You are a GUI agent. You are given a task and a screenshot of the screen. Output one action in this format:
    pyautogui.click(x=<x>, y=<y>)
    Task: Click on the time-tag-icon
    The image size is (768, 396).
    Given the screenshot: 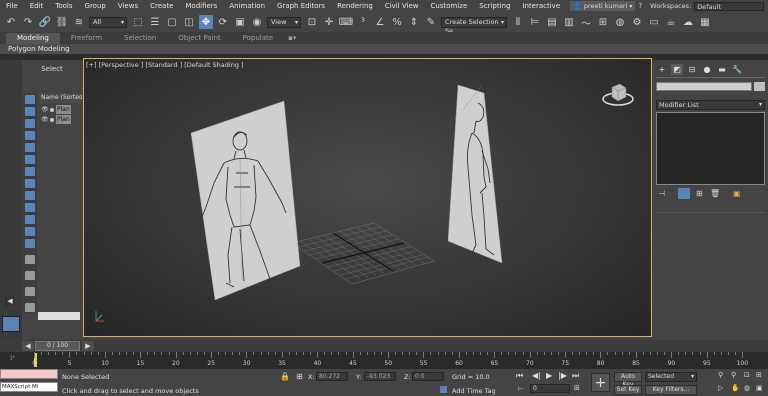 What is the action you would take?
    pyautogui.click(x=443, y=389)
    